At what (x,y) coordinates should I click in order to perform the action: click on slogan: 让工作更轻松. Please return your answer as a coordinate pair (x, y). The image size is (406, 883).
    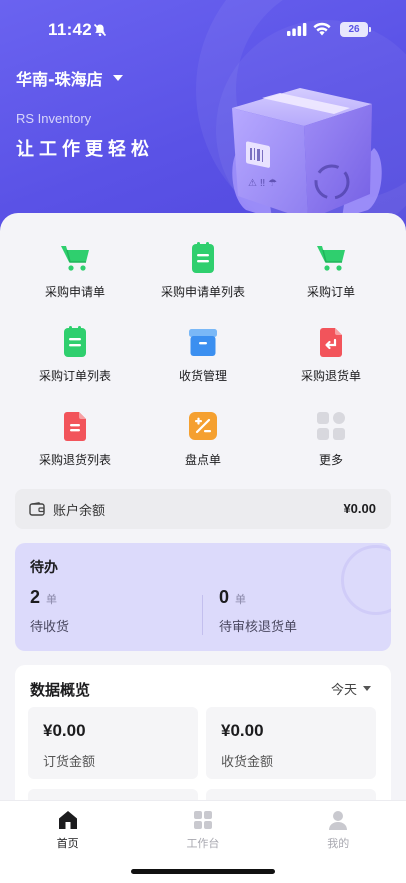
    Looking at the image, I should click on (85, 149).